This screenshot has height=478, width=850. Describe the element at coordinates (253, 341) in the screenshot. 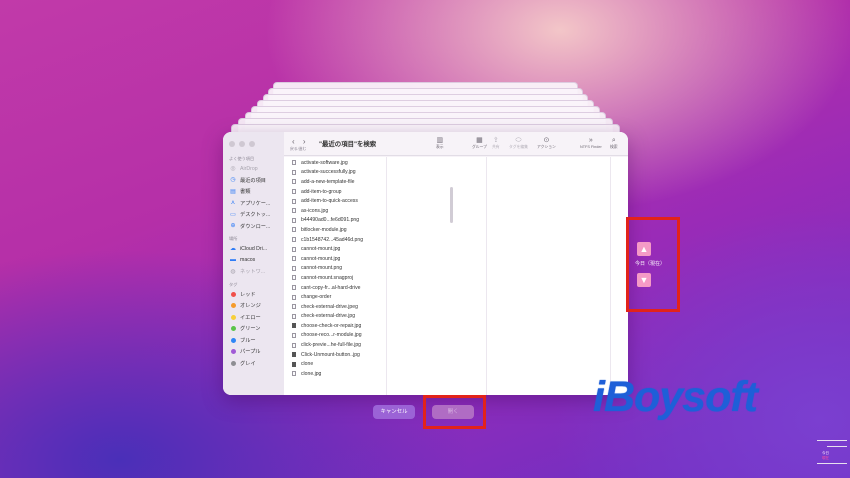

I see `sidebar-tag: ブルー` at that location.